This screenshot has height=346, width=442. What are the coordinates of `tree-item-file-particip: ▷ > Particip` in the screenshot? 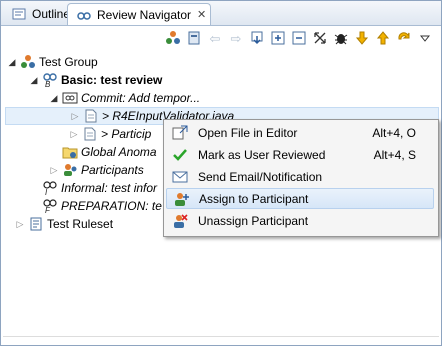 It's located at (110, 134).